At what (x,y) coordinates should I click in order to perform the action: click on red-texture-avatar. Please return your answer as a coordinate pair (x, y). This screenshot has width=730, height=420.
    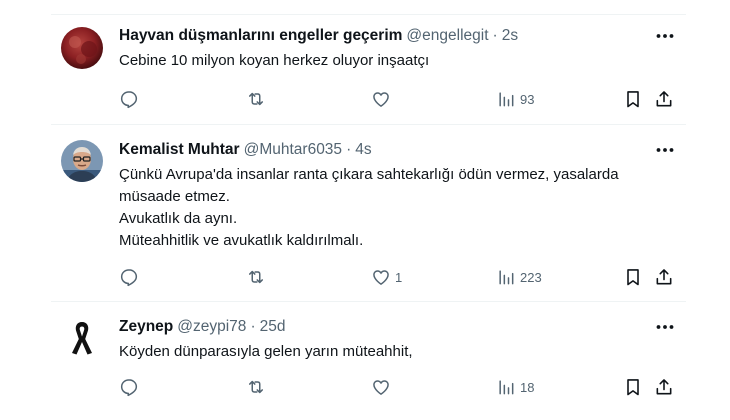
    Looking at the image, I should click on (82, 48).